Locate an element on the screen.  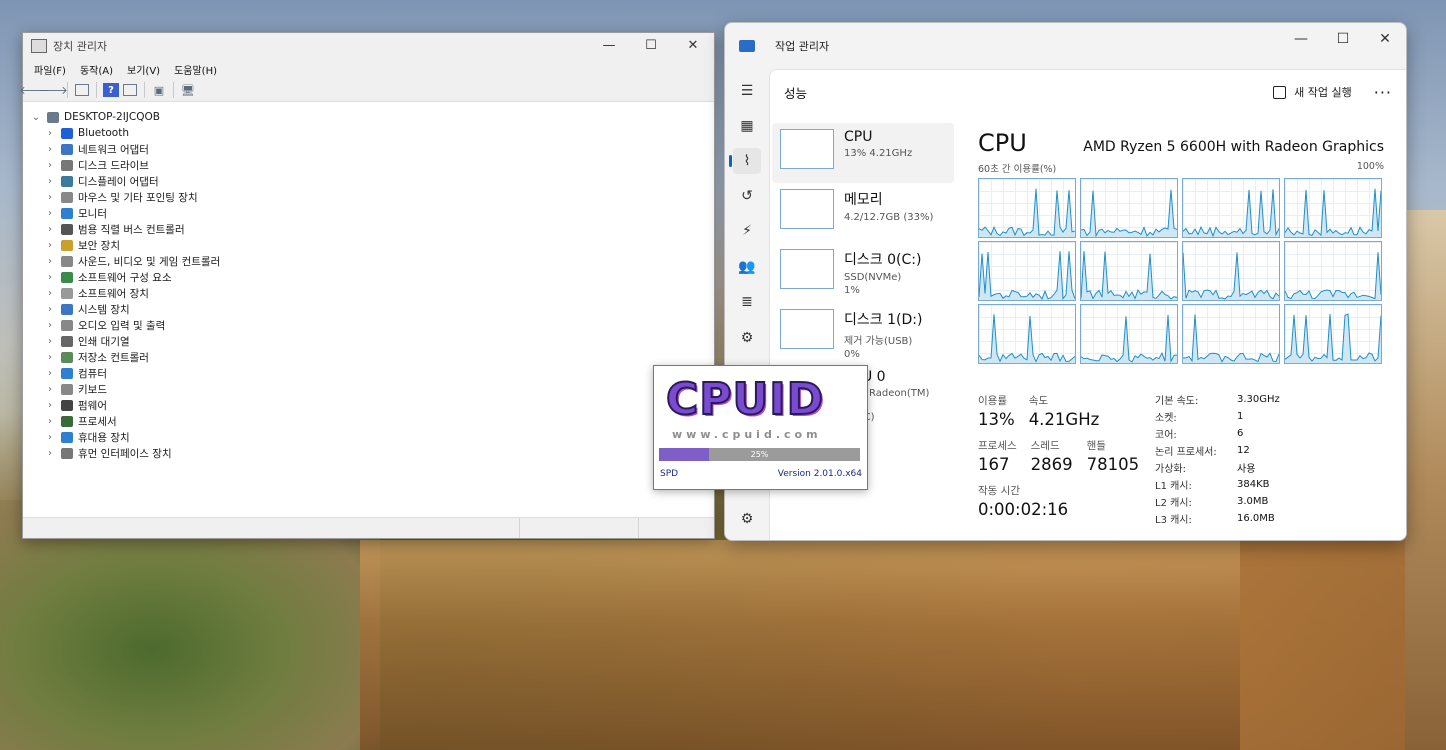
hamburger-menu-icon: ☰ is located at coordinates (747, 91).